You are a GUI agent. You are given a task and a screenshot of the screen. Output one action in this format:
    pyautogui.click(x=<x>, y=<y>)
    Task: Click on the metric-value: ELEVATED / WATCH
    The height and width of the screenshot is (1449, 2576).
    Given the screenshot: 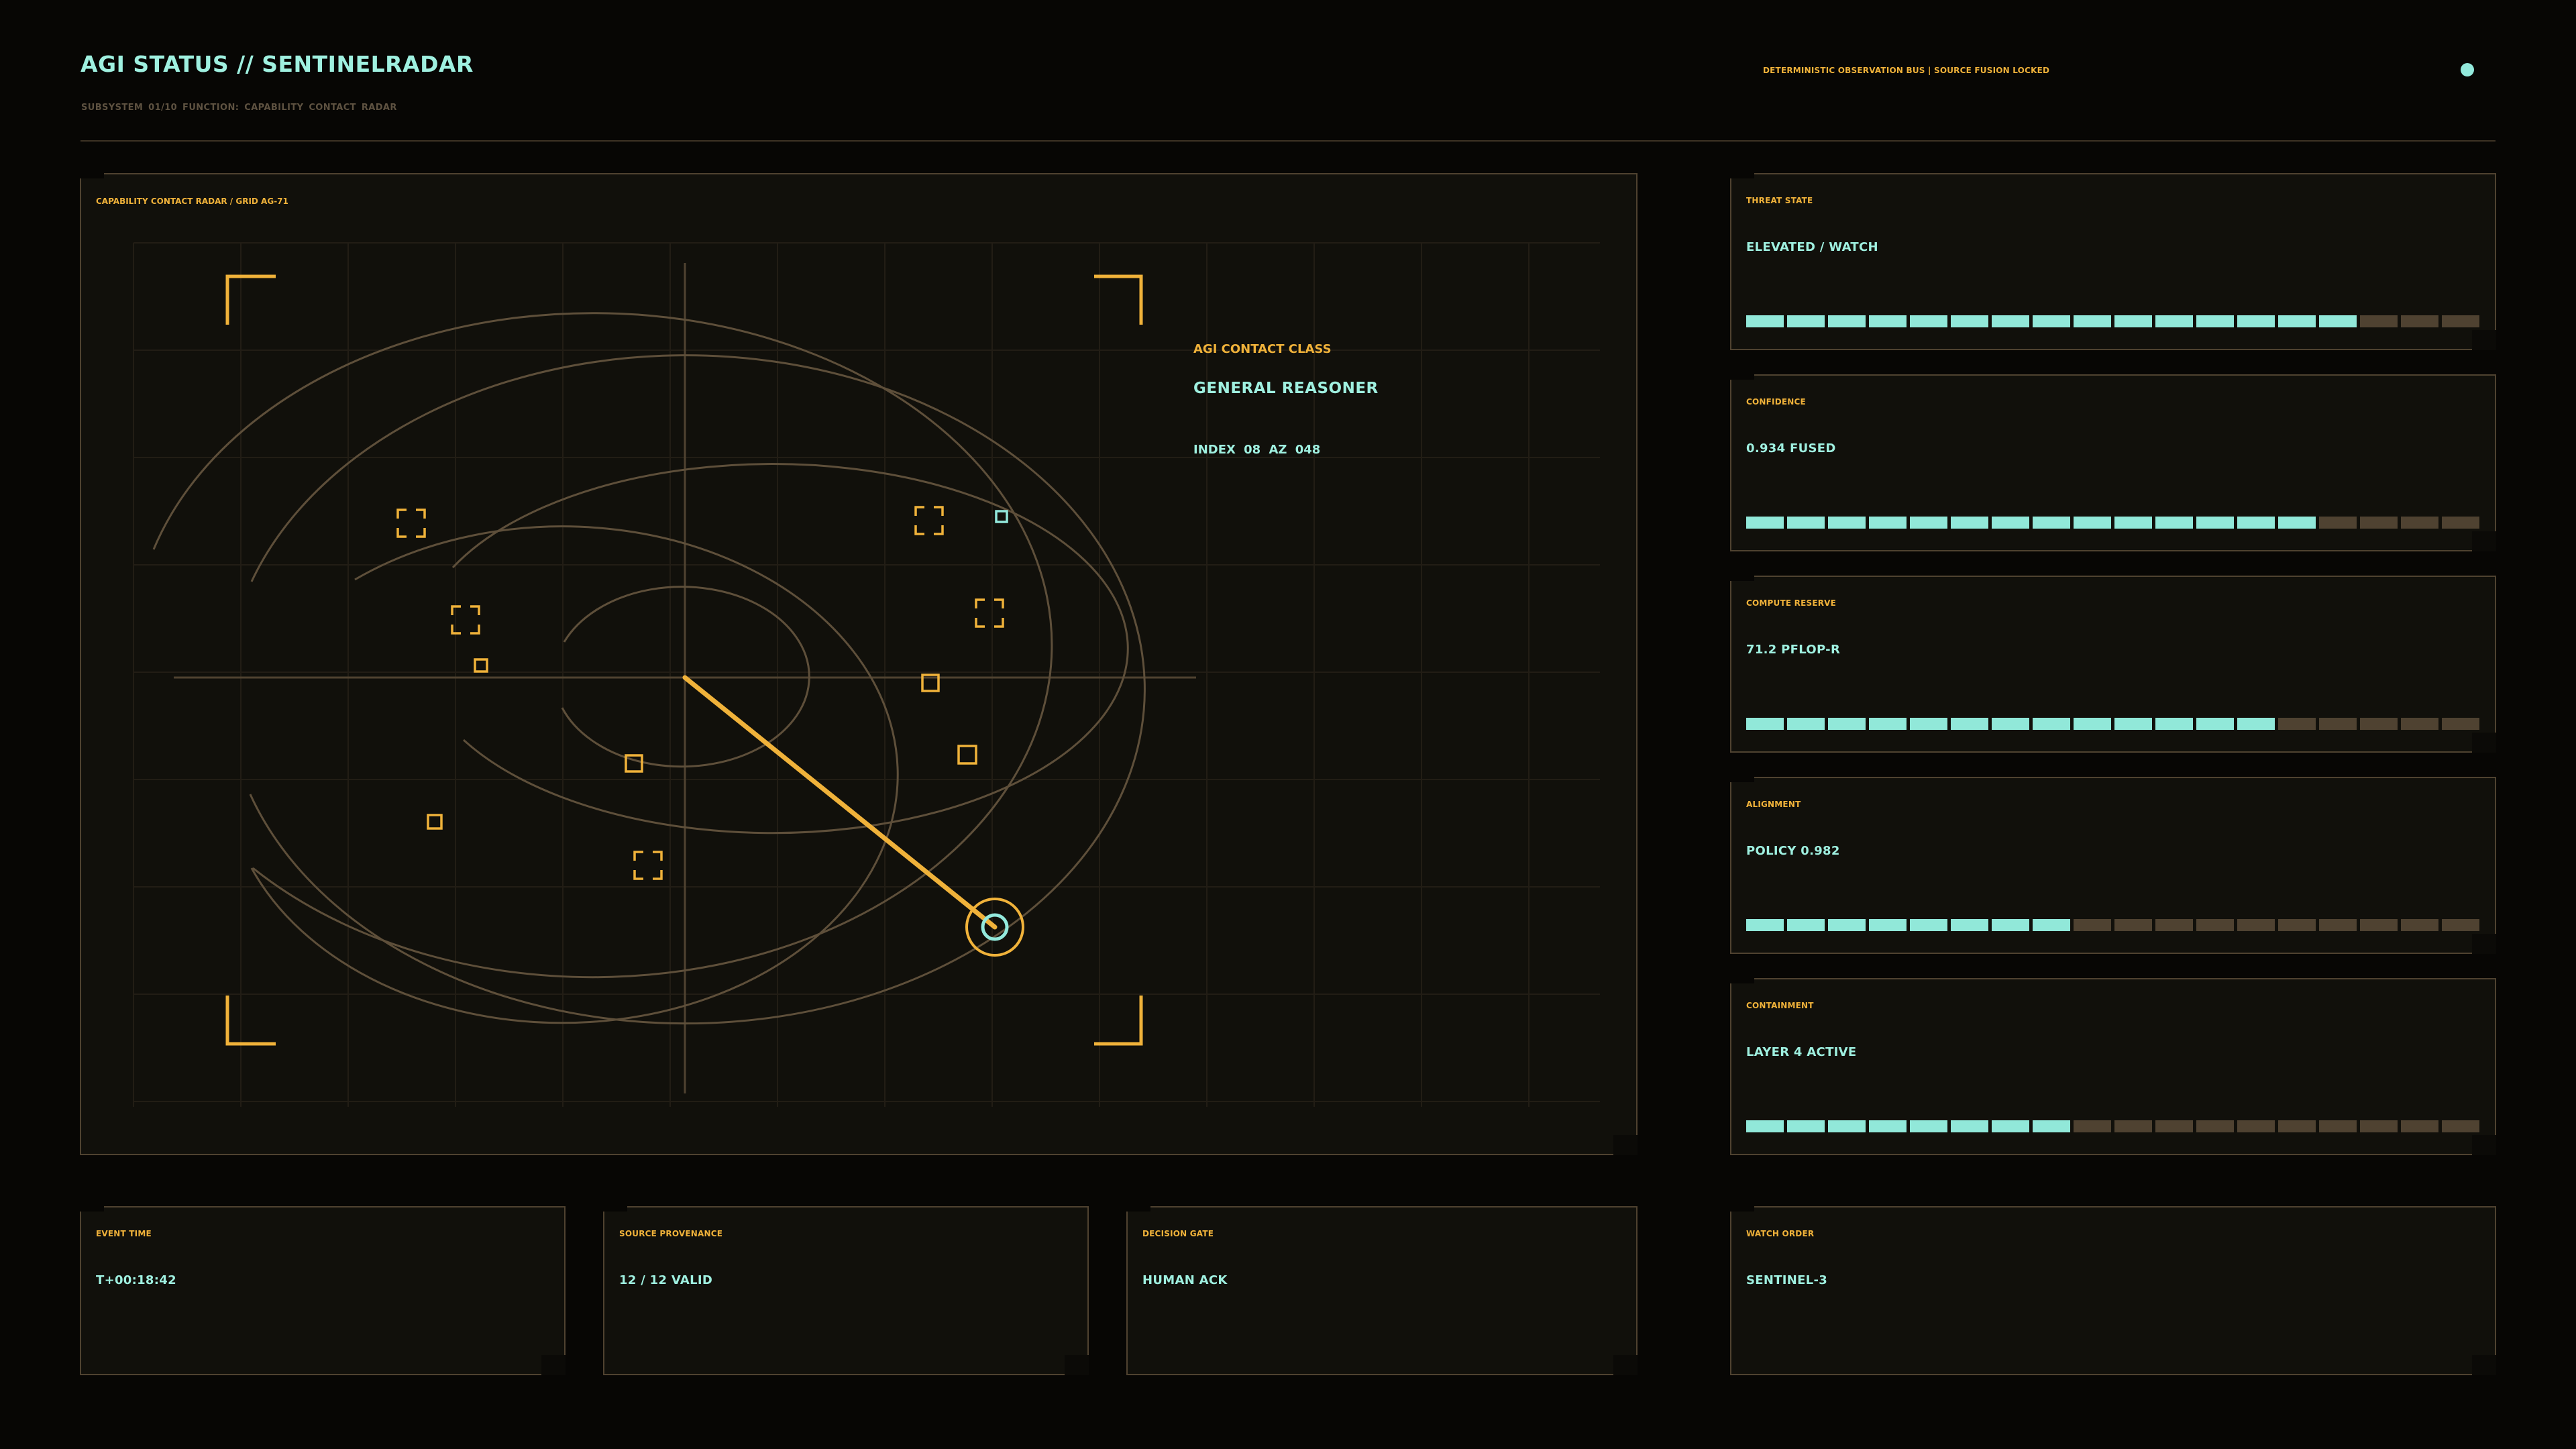 What is the action you would take?
    pyautogui.click(x=1812, y=247)
    